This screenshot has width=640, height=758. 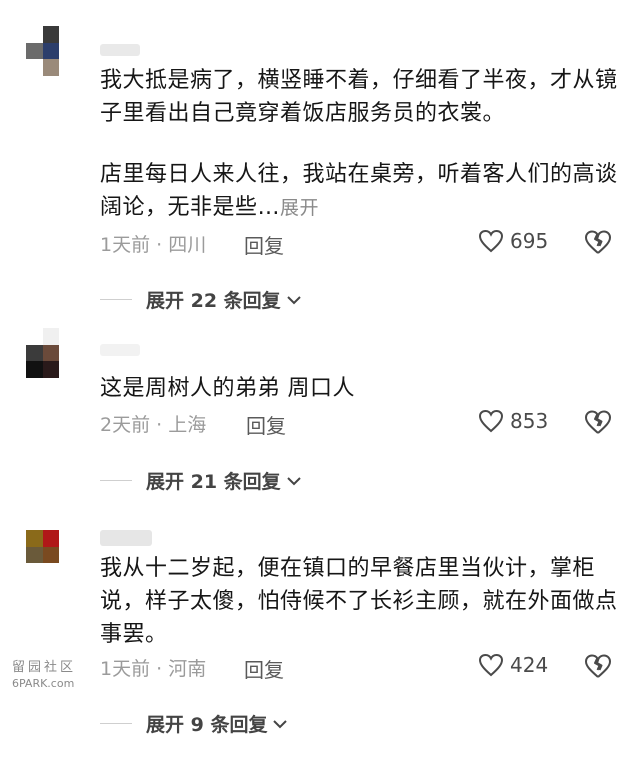 I want to click on watermark: 留园社区 6PARK.com, so click(x=44, y=676).